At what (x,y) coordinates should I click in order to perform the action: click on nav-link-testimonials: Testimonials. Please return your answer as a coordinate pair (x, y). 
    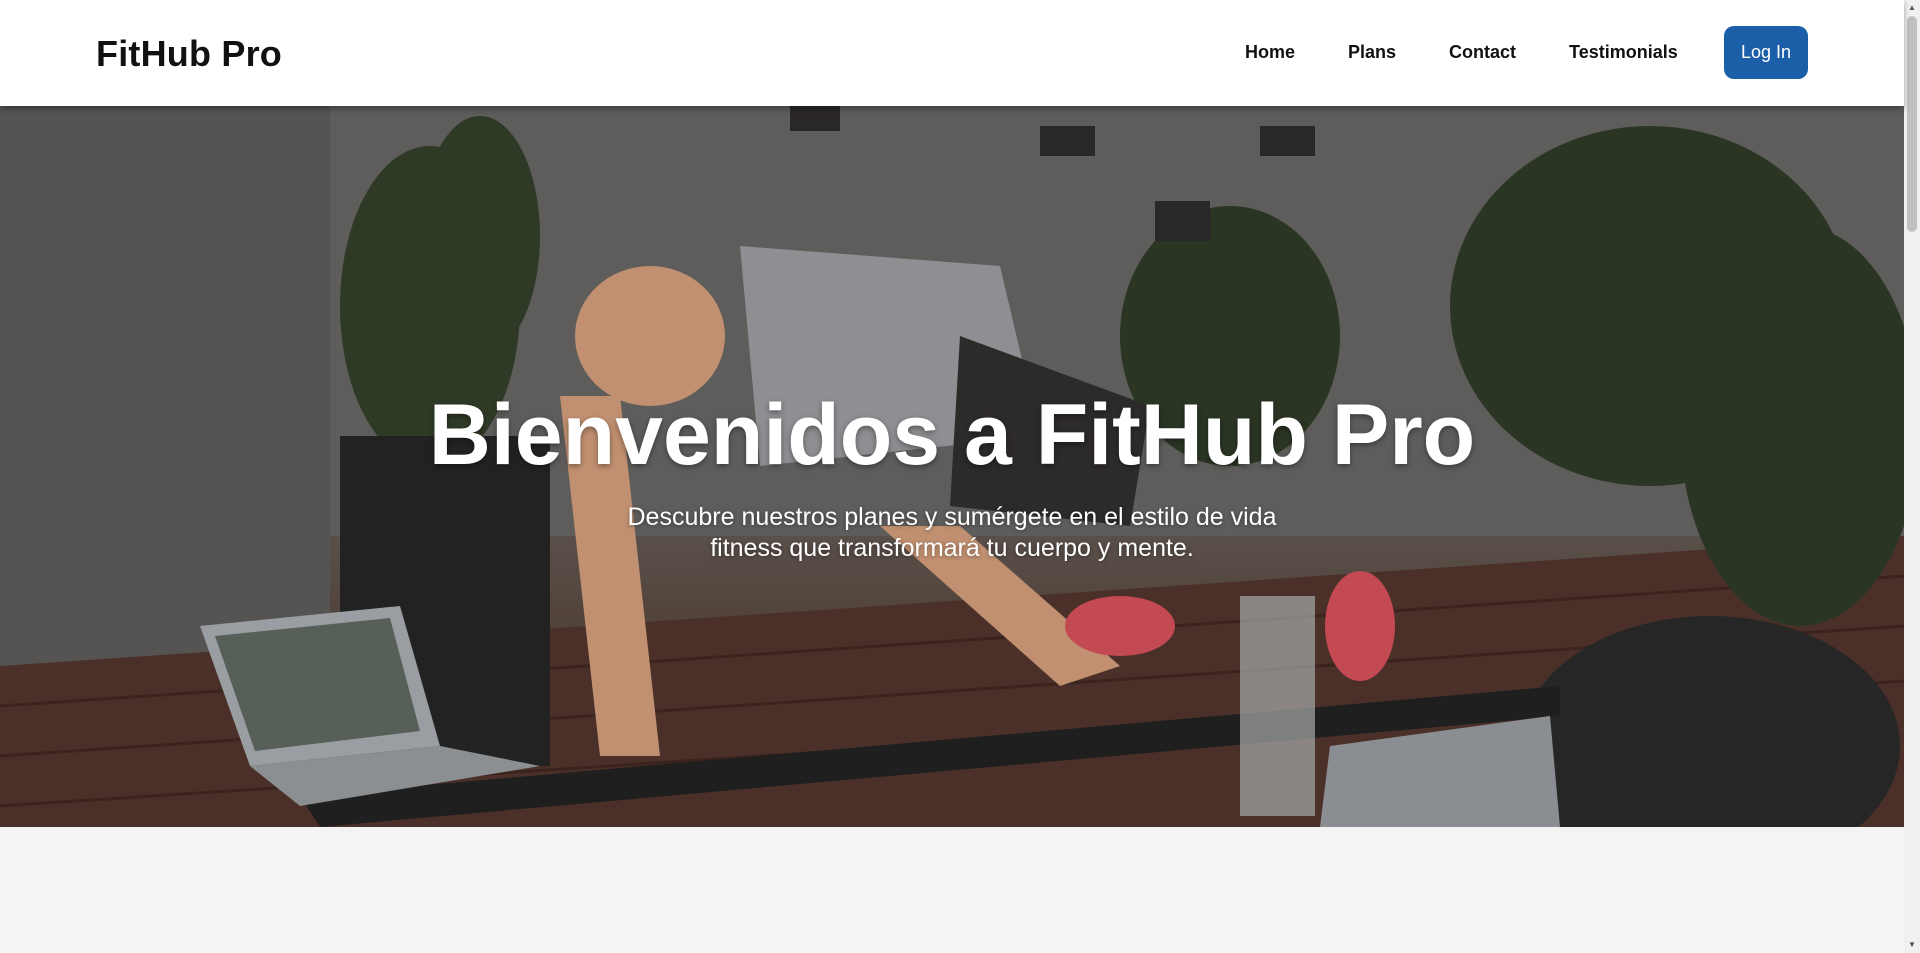
    Looking at the image, I should click on (1623, 52).